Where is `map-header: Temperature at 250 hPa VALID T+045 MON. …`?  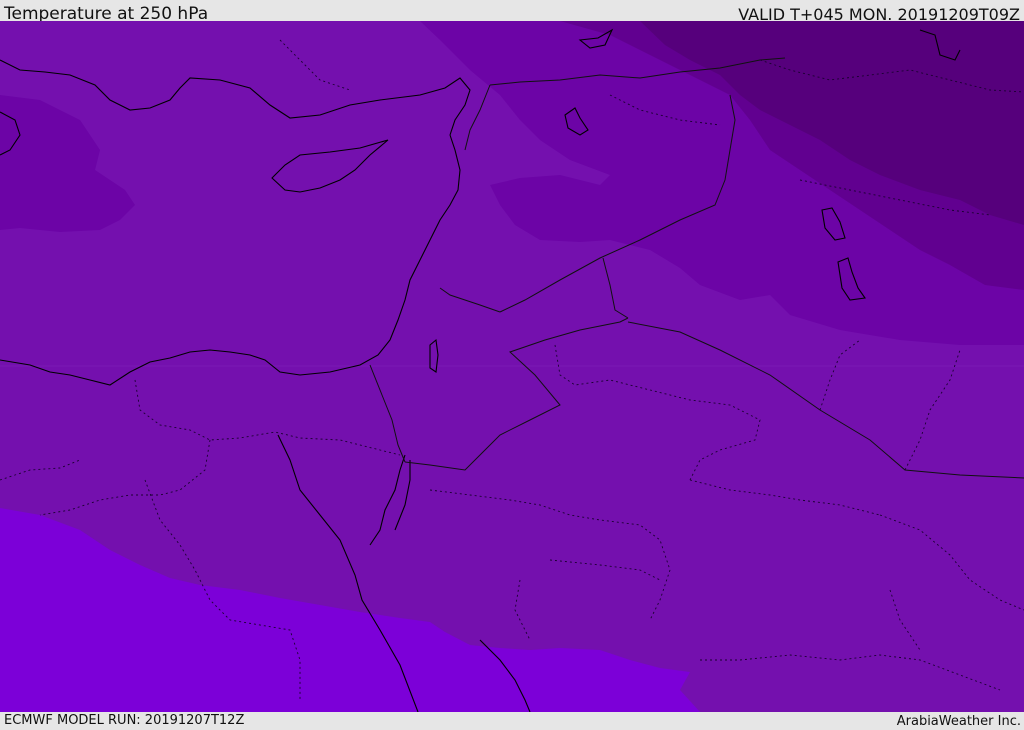 map-header: Temperature at 250 hPa VALID T+045 MON. … is located at coordinates (512, 12).